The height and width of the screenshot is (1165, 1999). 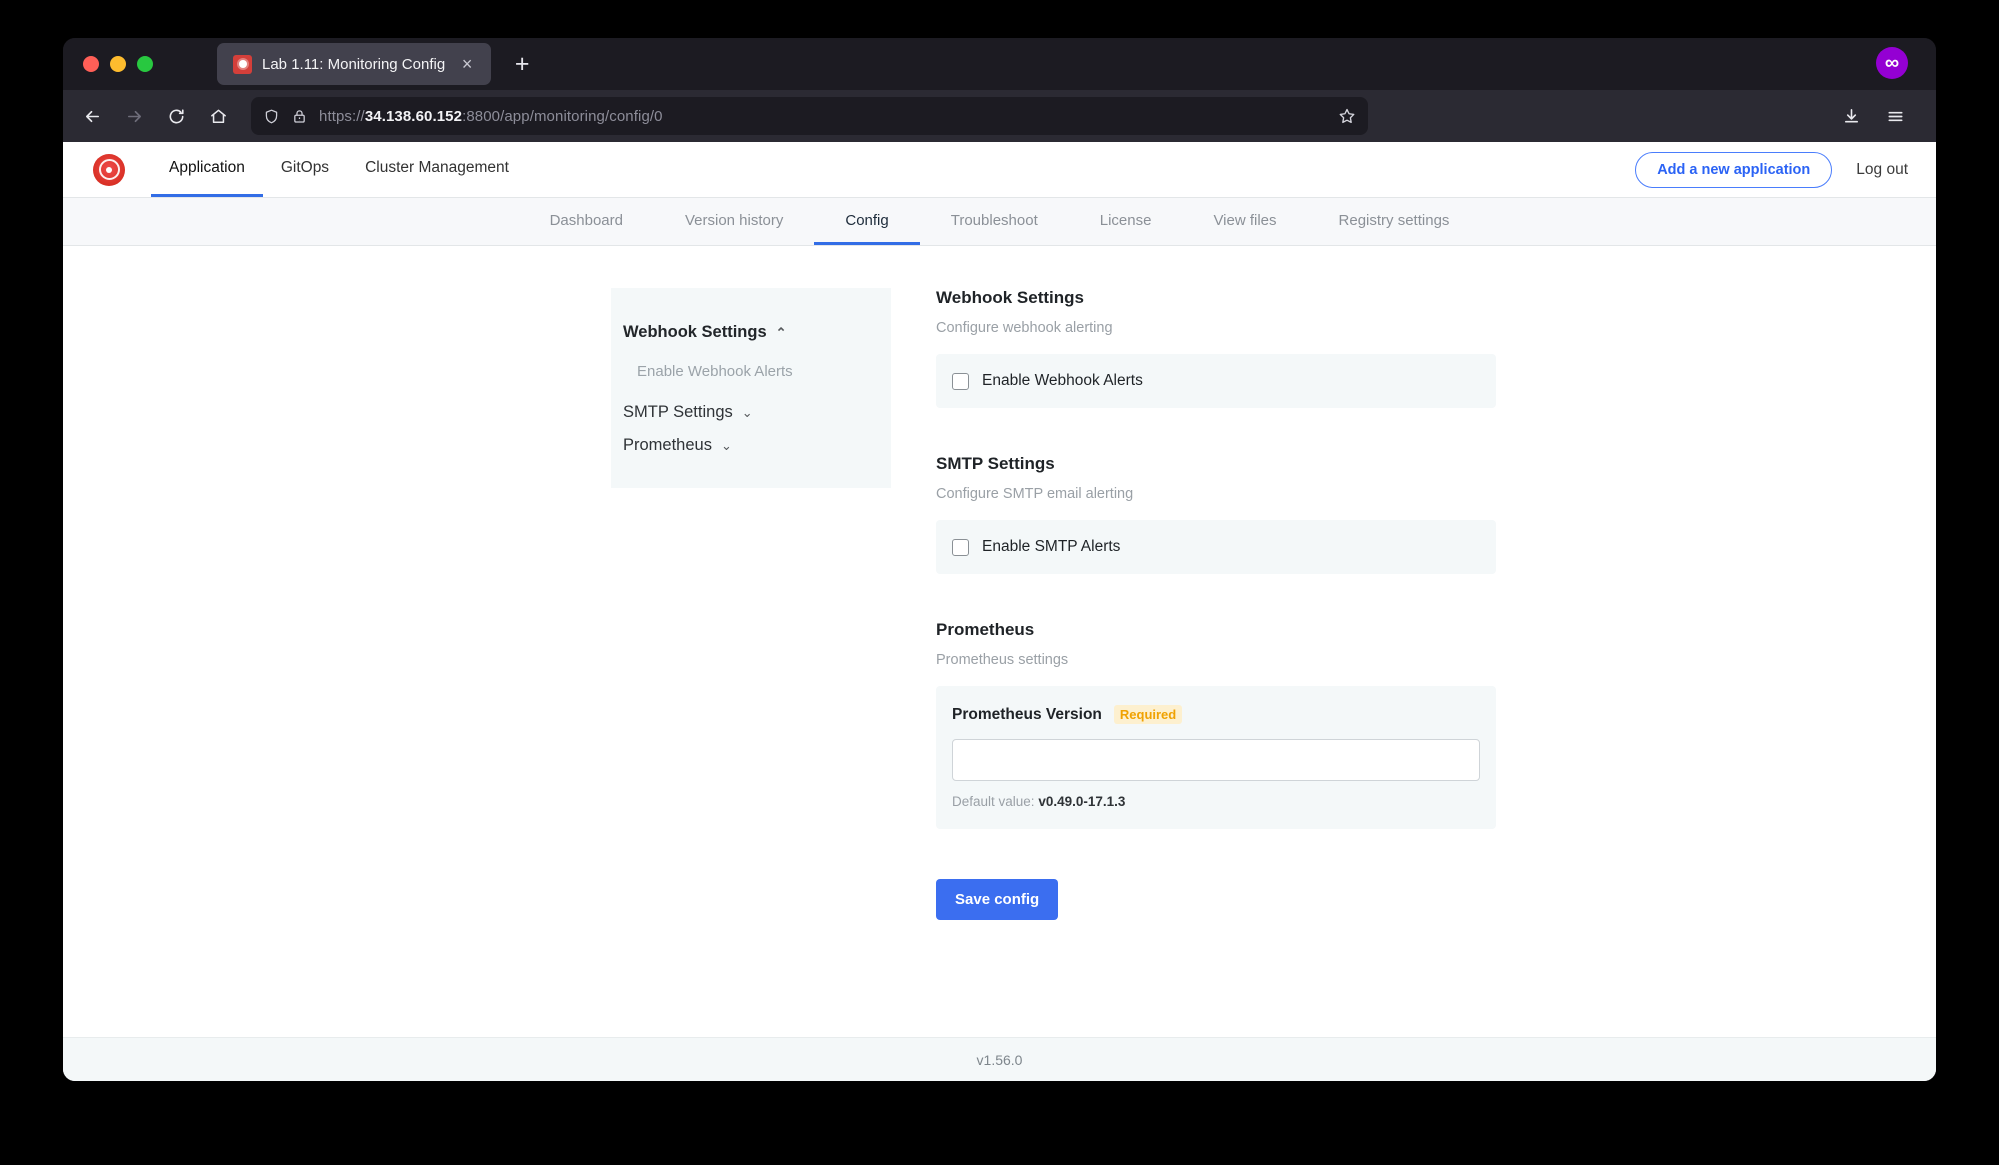 I want to click on section-title: Webhook Settings, so click(x=1010, y=297).